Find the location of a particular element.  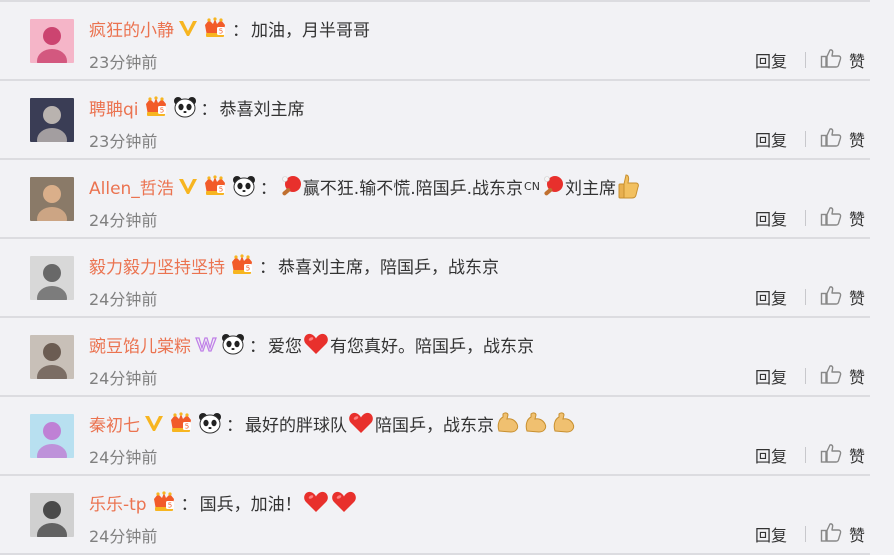

pingpong-icon is located at coordinates (553, 186).